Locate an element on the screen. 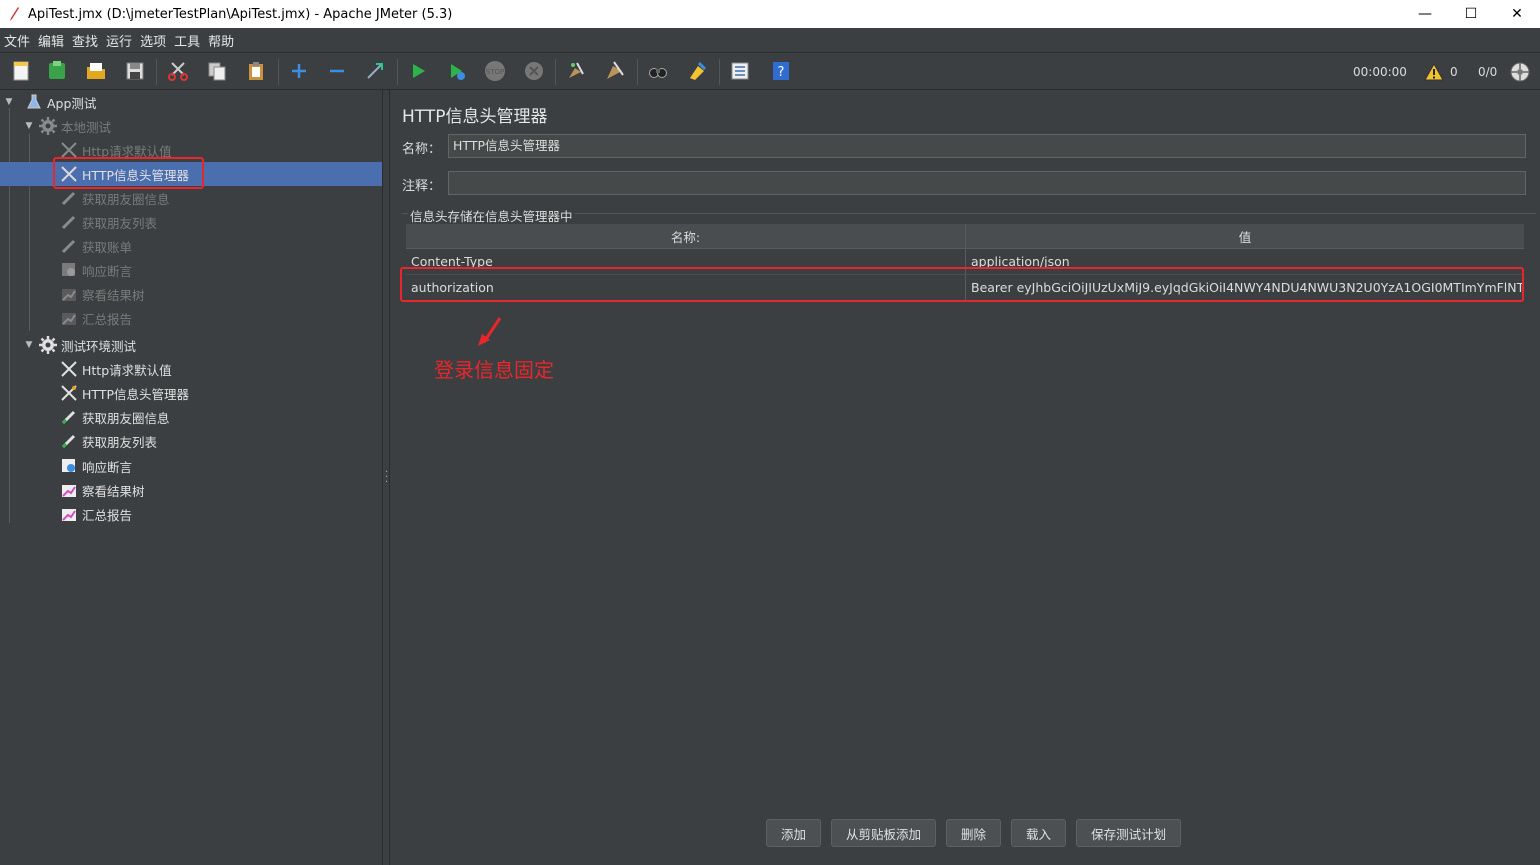  function-helper-icon is located at coordinates (740, 71).